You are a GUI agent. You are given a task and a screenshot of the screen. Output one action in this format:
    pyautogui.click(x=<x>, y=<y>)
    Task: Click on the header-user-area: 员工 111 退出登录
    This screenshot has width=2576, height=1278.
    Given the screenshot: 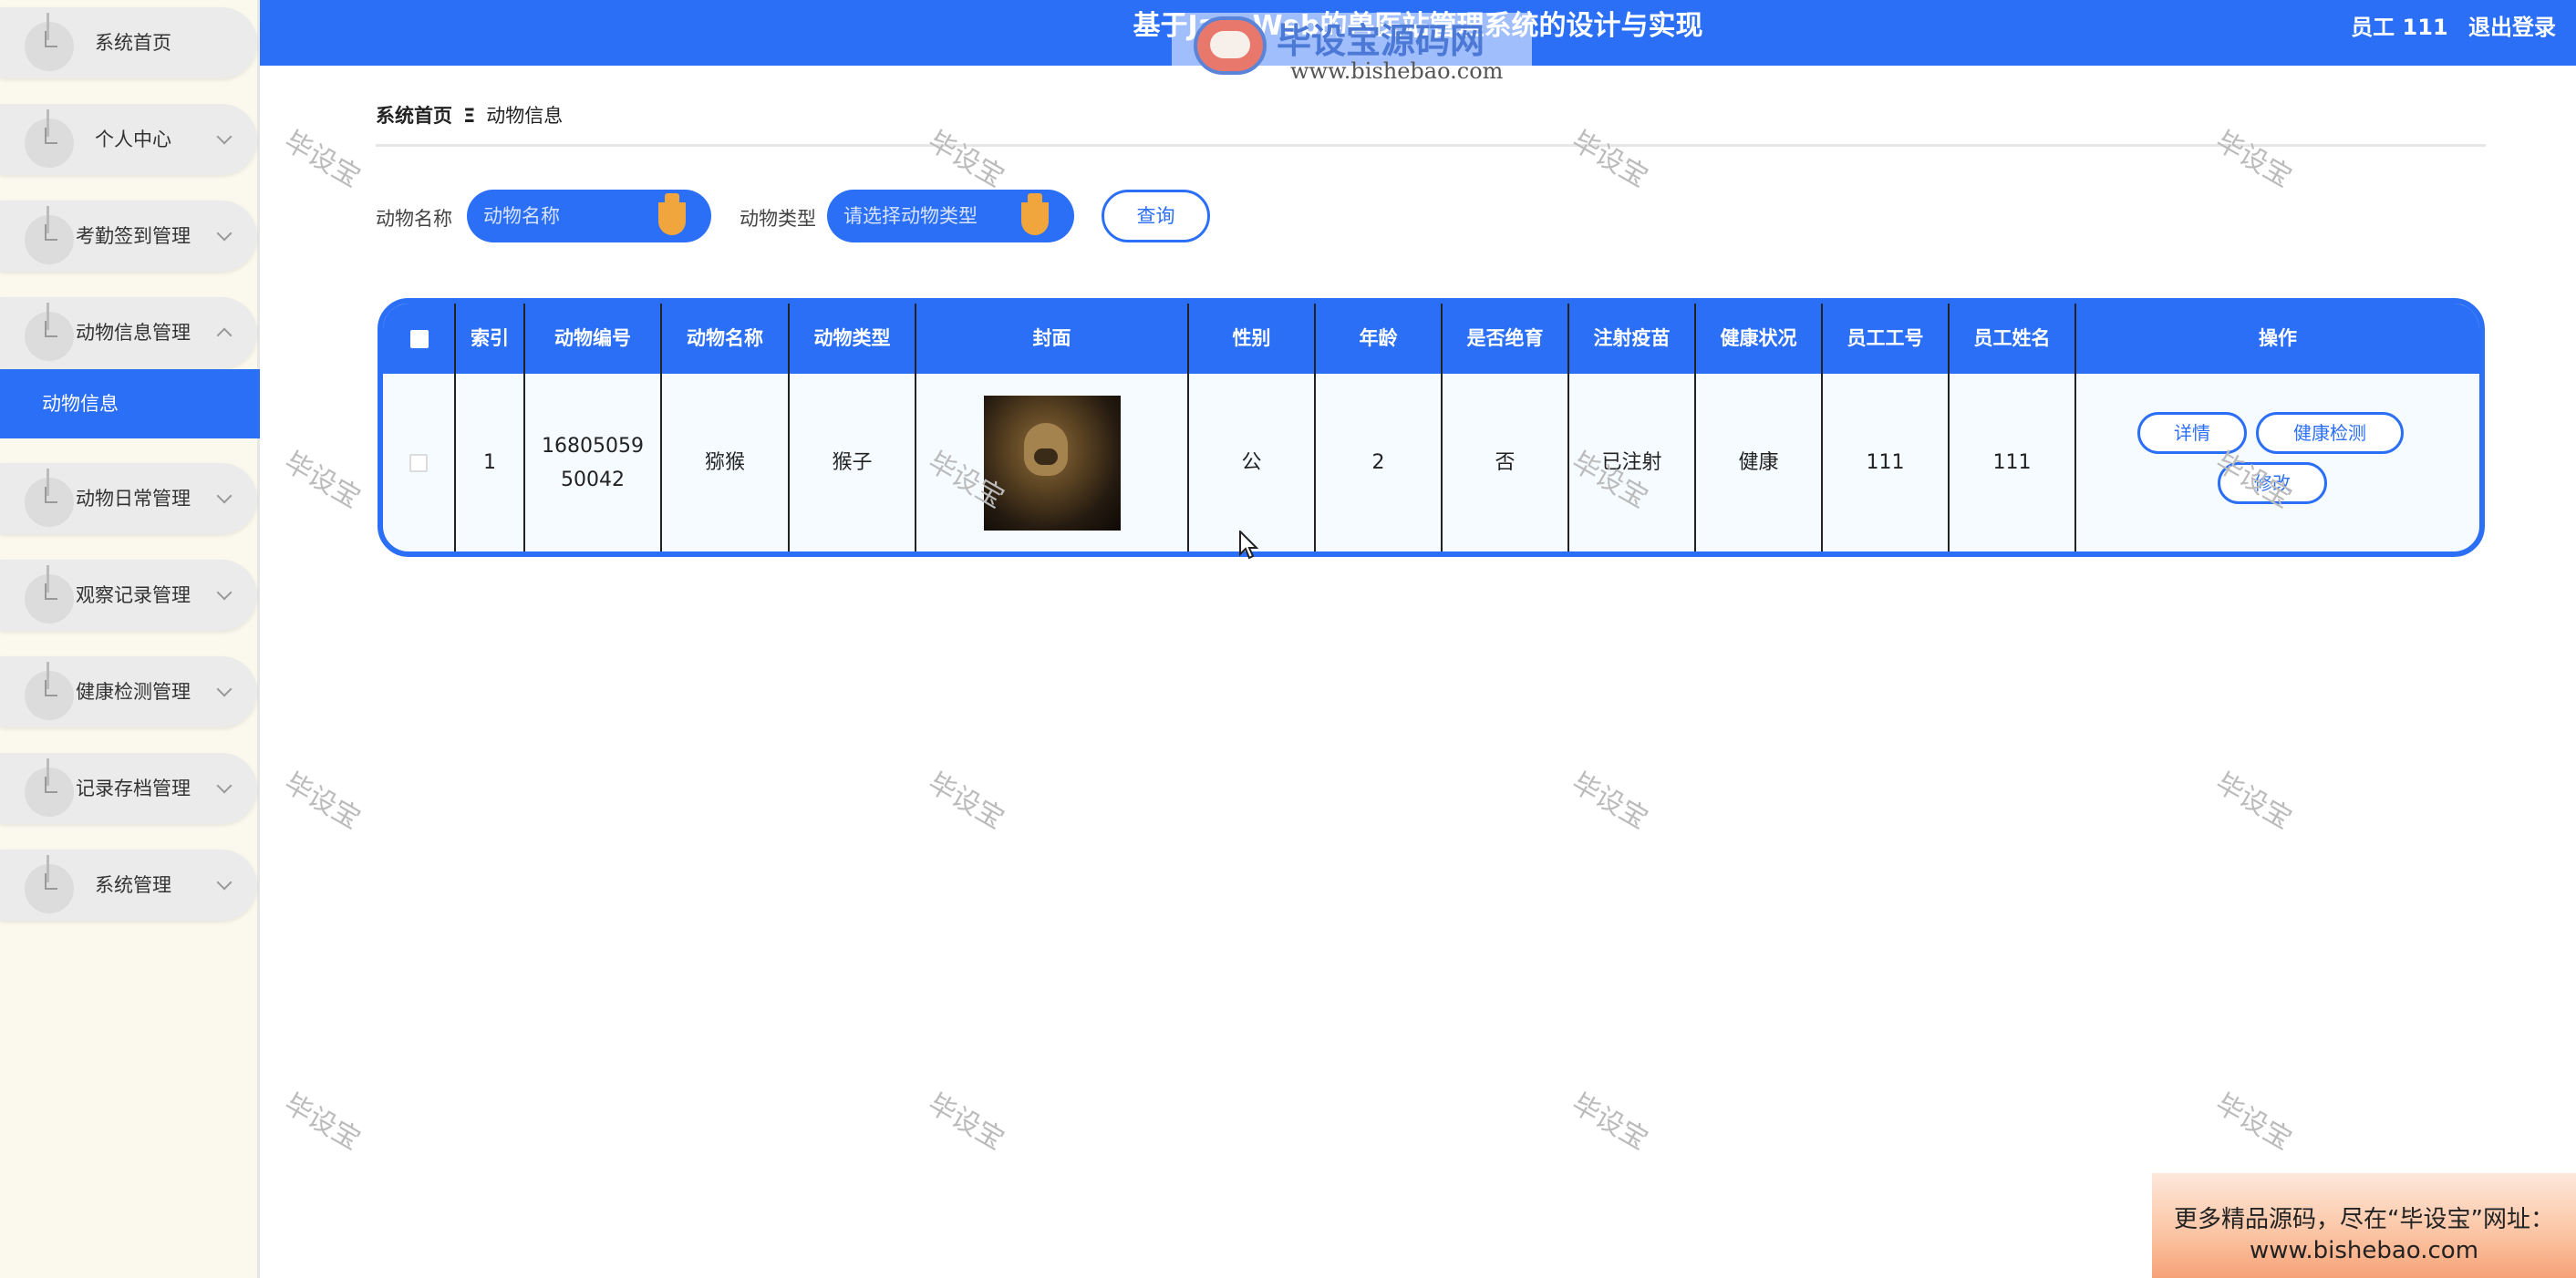 What is the action you would take?
    pyautogui.click(x=2447, y=25)
    